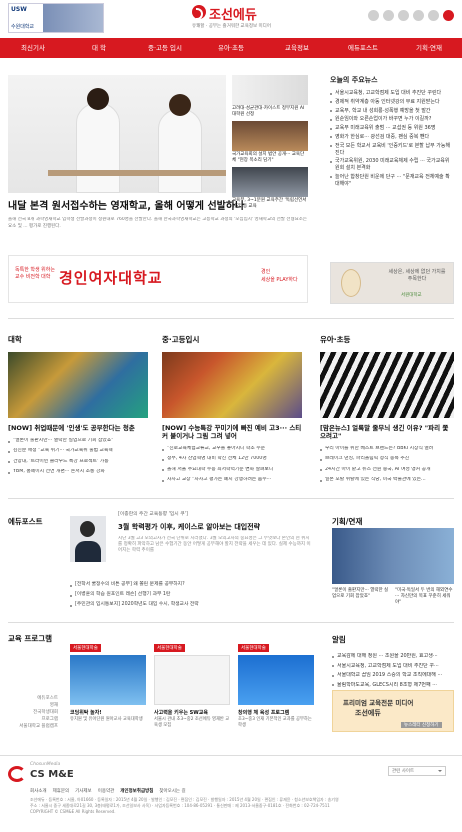  I want to click on footer-link: 회사소개, so click(38, 791).